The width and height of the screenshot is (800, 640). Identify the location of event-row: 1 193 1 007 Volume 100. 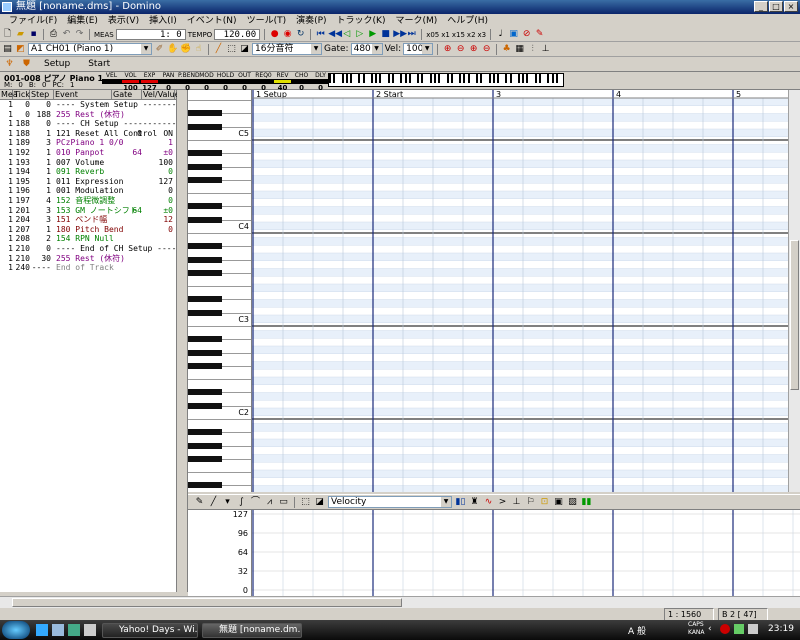
(88, 163).